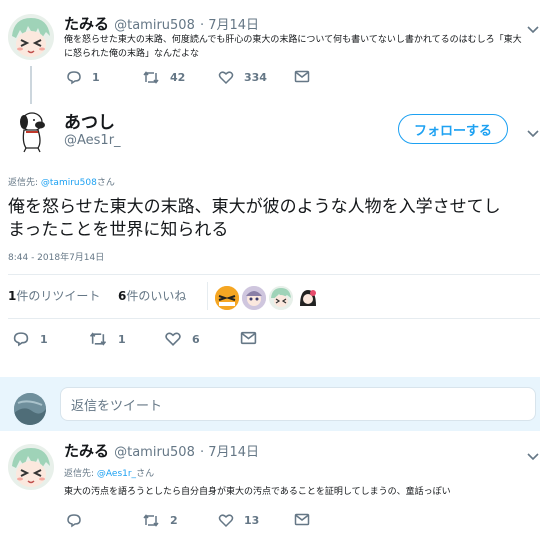  I want to click on retweet-count: 42, so click(178, 77).